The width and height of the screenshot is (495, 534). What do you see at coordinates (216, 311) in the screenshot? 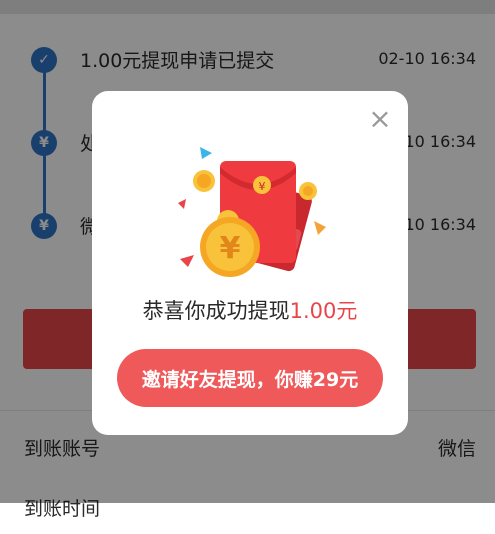
I see `congrats-prefix: 恭喜你成功提现` at bounding box center [216, 311].